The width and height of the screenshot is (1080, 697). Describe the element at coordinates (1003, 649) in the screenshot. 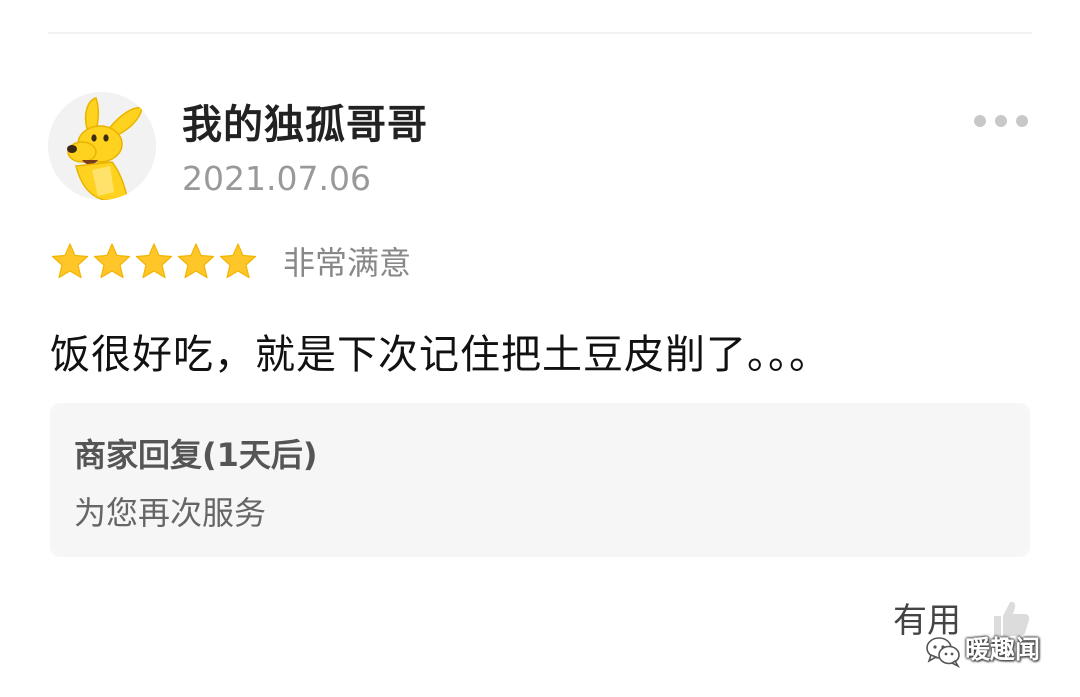

I see `watermark-text: 暖趣闻` at that location.